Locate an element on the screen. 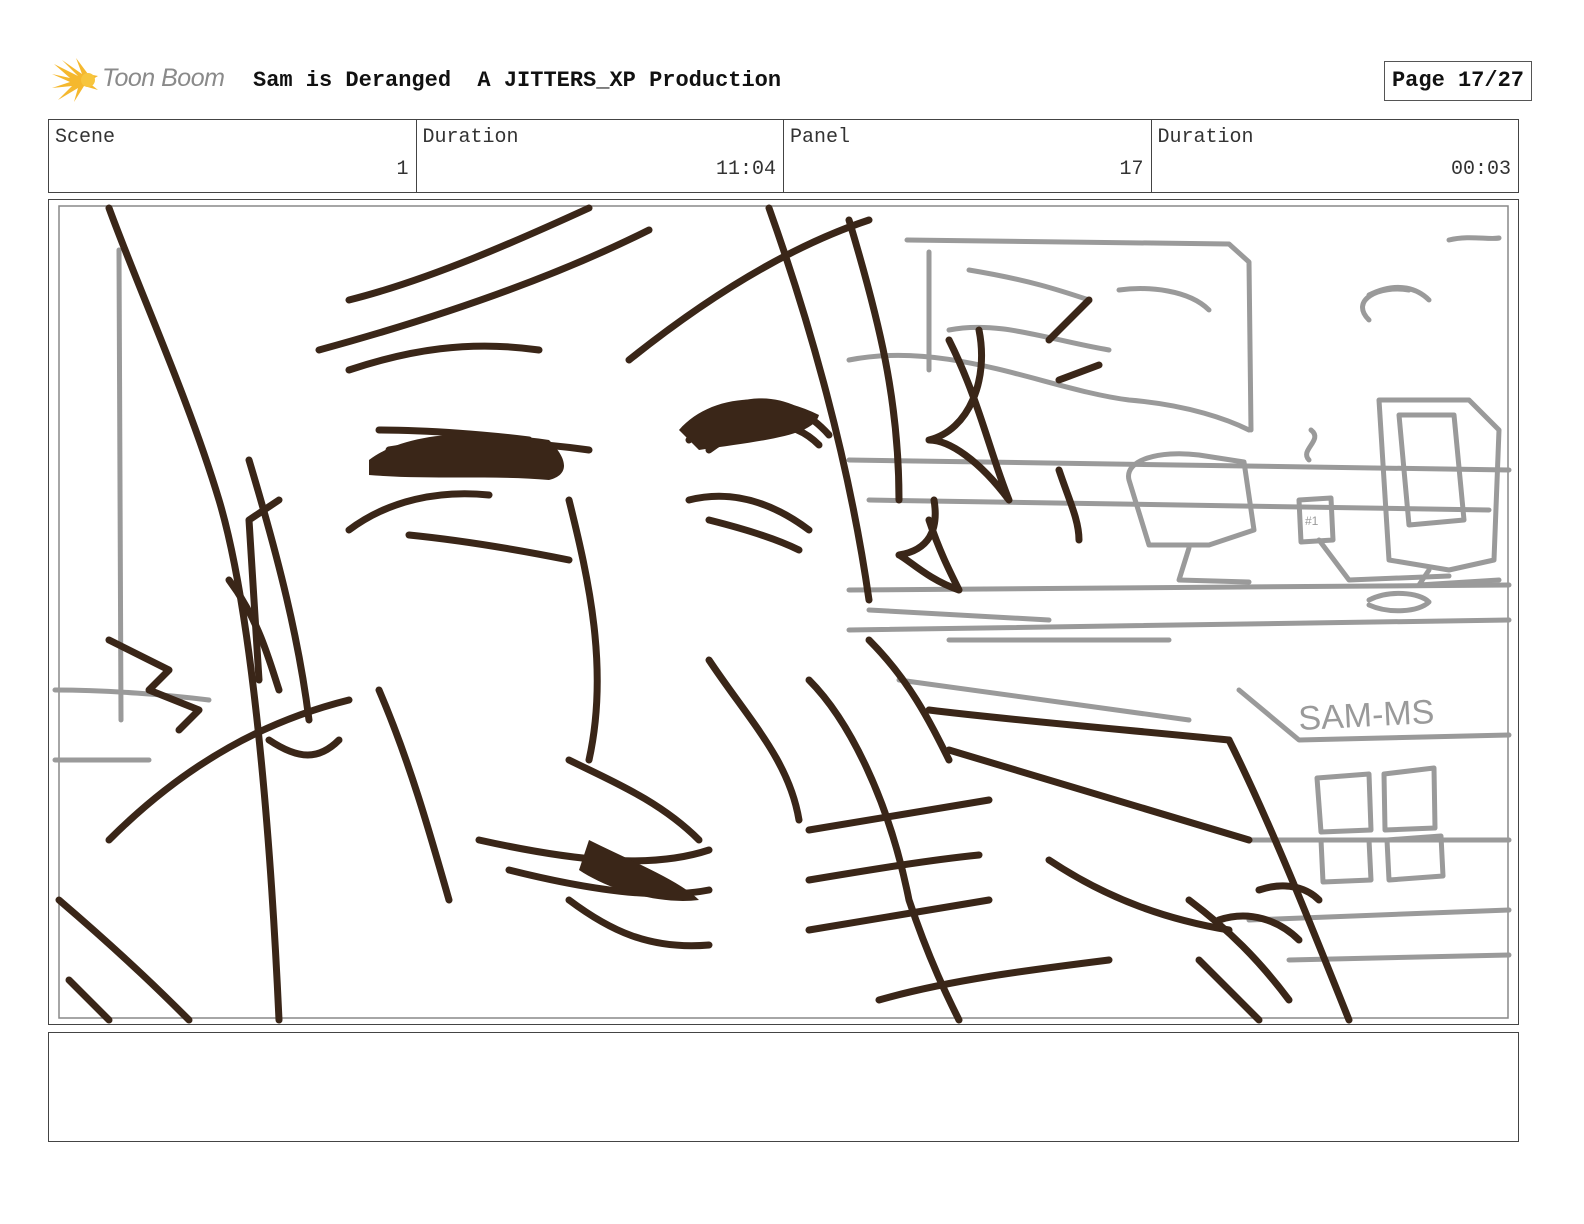 This screenshot has height=1224, width=1584. scene-label: Scene is located at coordinates (85, 137).